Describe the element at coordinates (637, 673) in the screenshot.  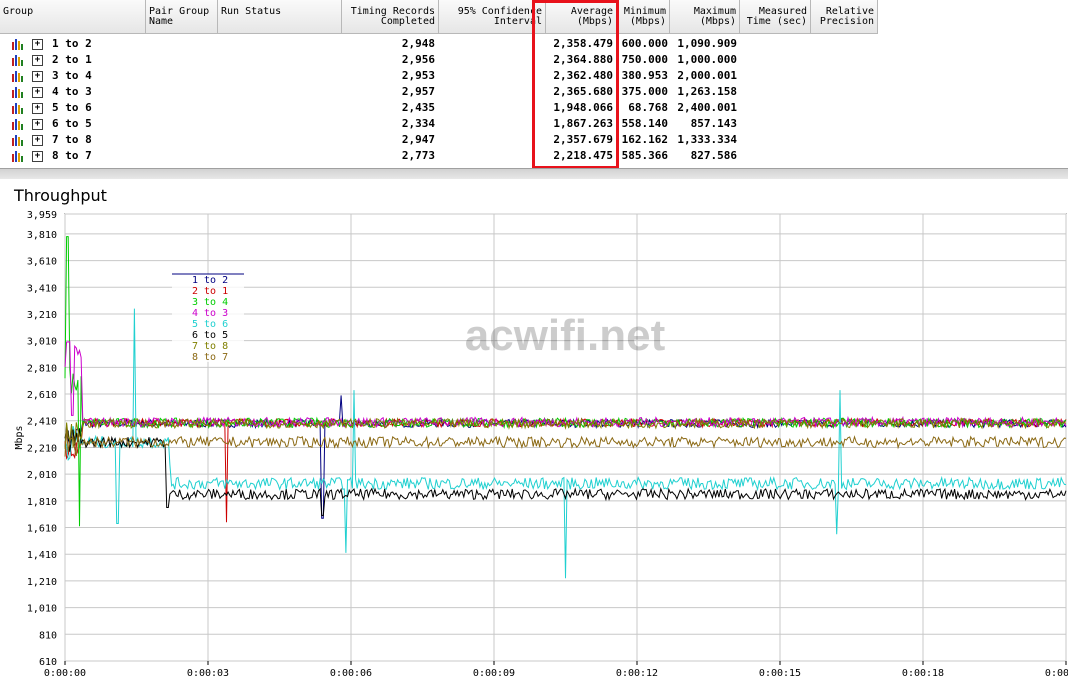
I see `x-tick-label: 0:00:12` at that location.